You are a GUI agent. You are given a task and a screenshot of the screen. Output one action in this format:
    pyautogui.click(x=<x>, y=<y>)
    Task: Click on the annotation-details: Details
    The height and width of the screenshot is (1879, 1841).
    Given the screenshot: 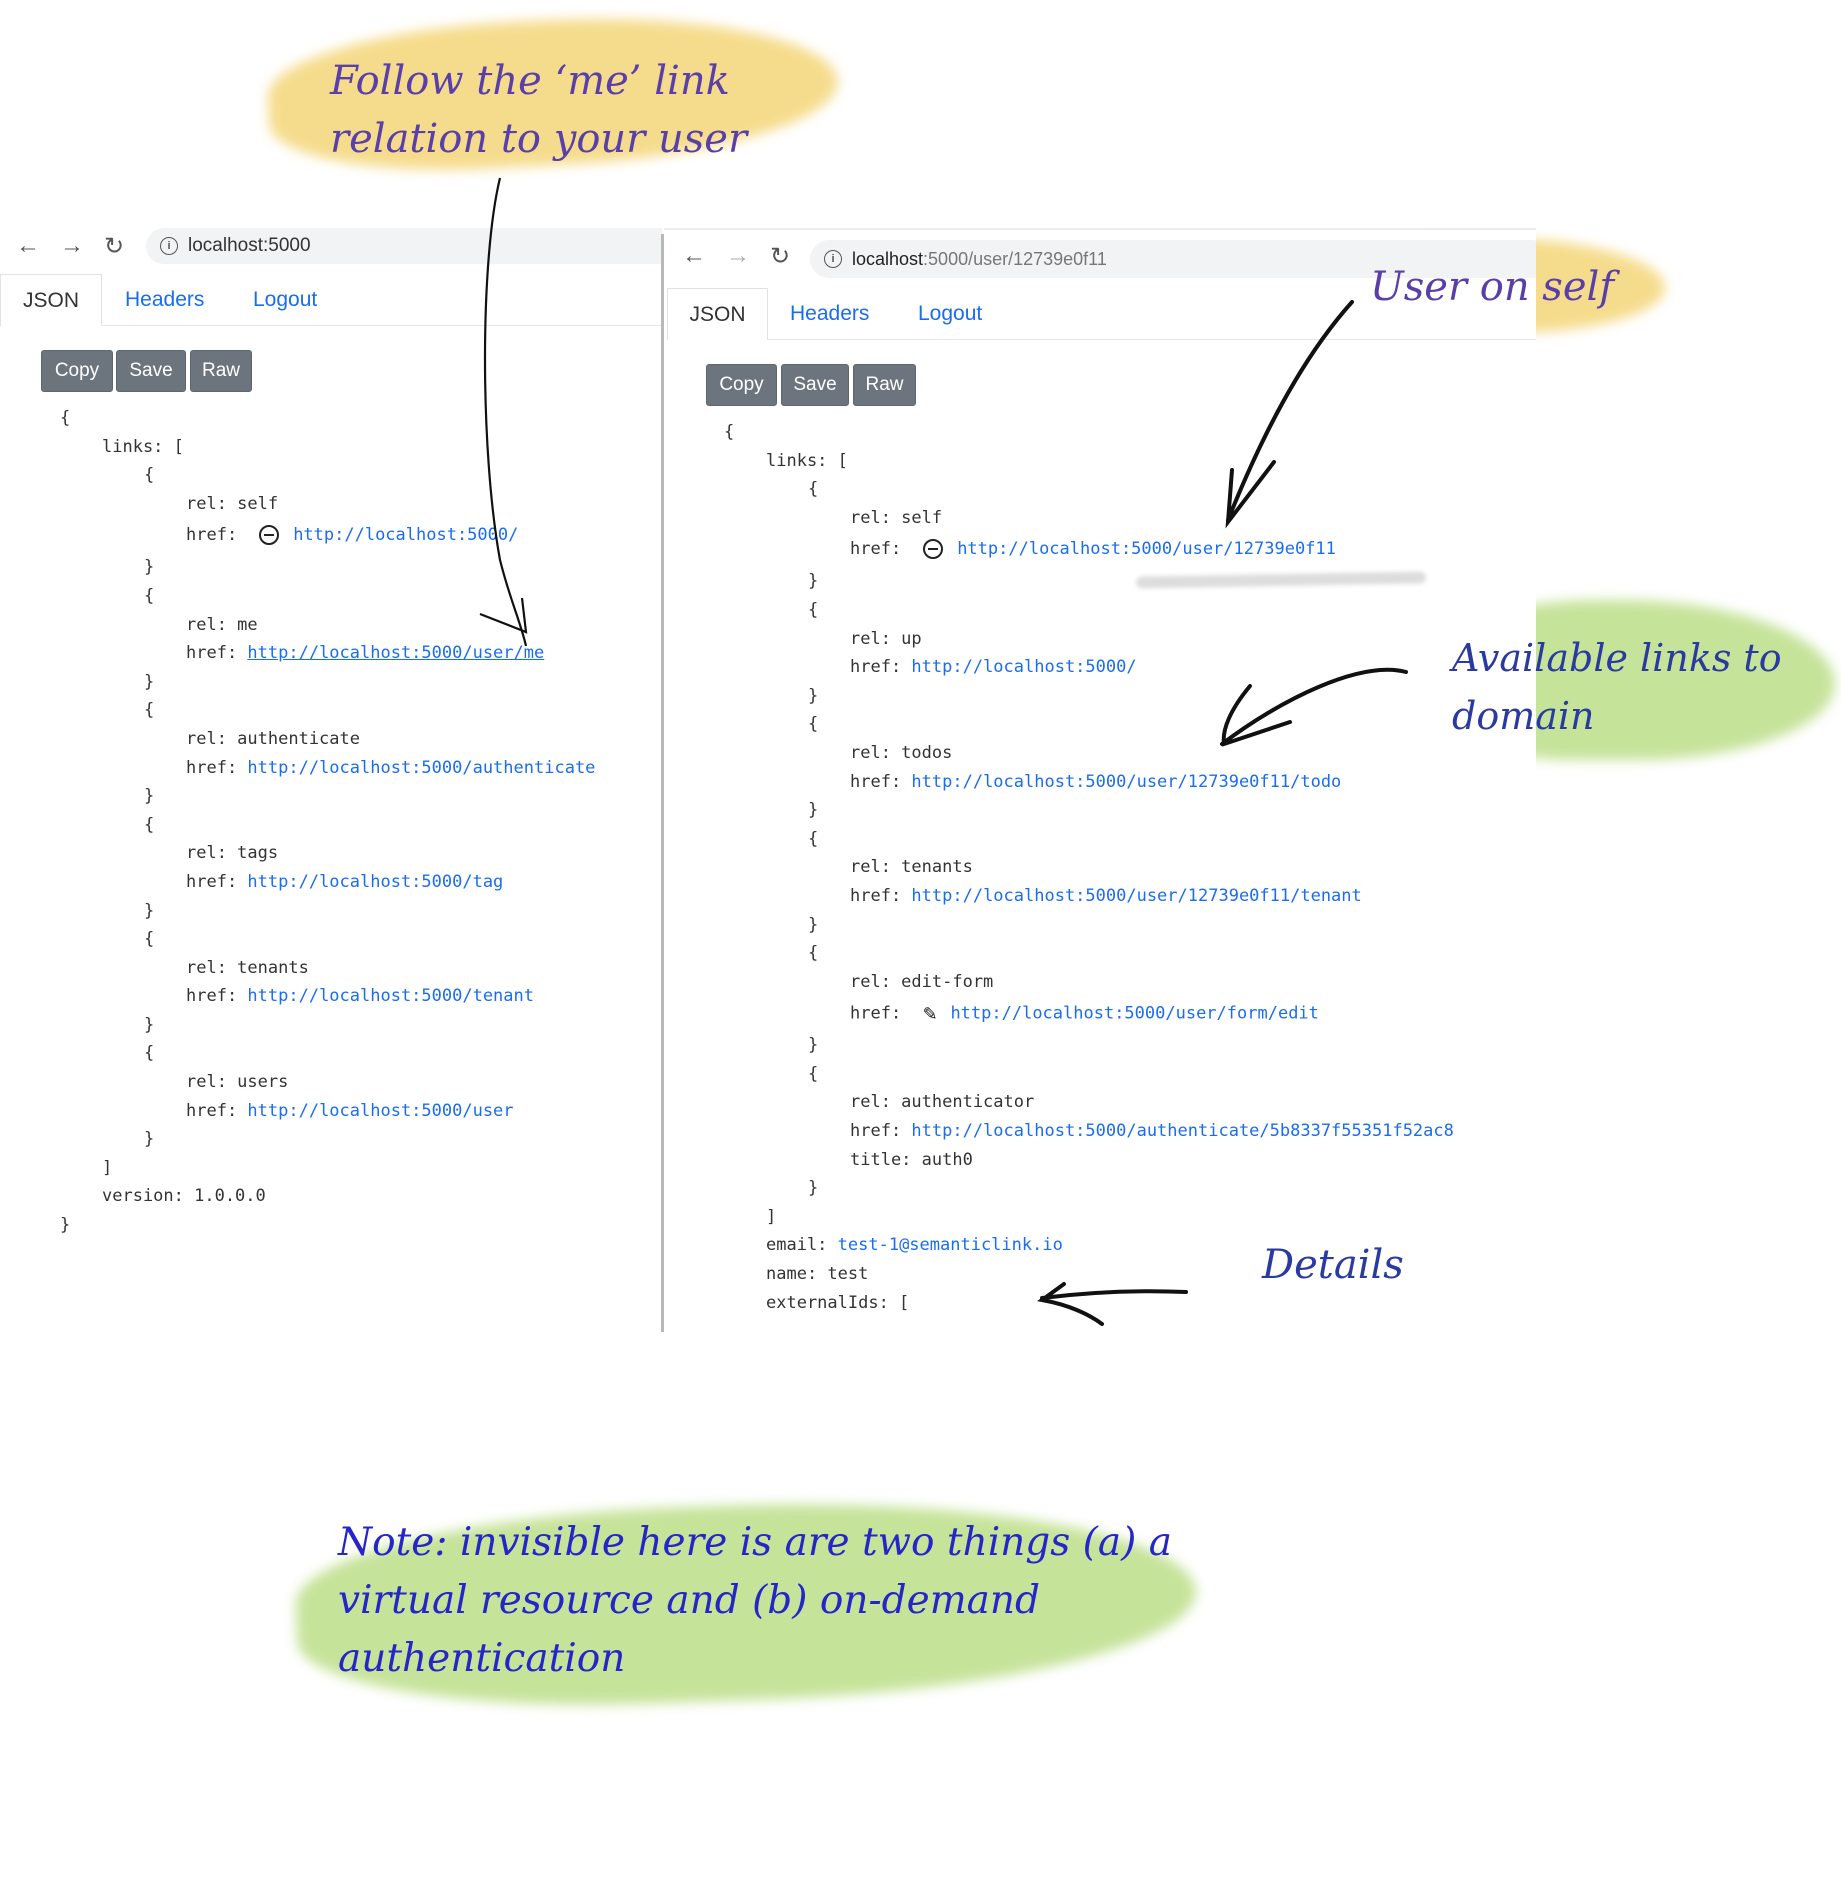 What is the action you would take?
    pyautogui.click(x=1333, y=1265)
    